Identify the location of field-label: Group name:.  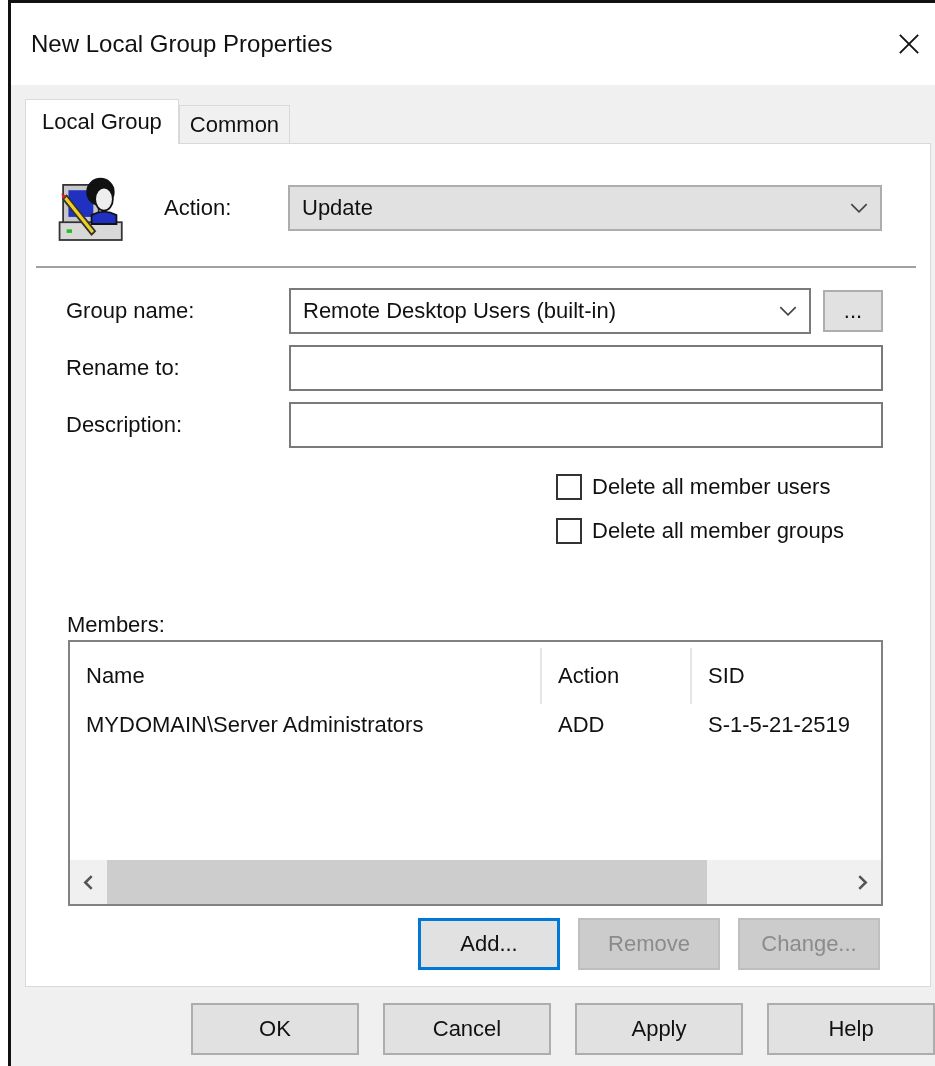
(131, 311).